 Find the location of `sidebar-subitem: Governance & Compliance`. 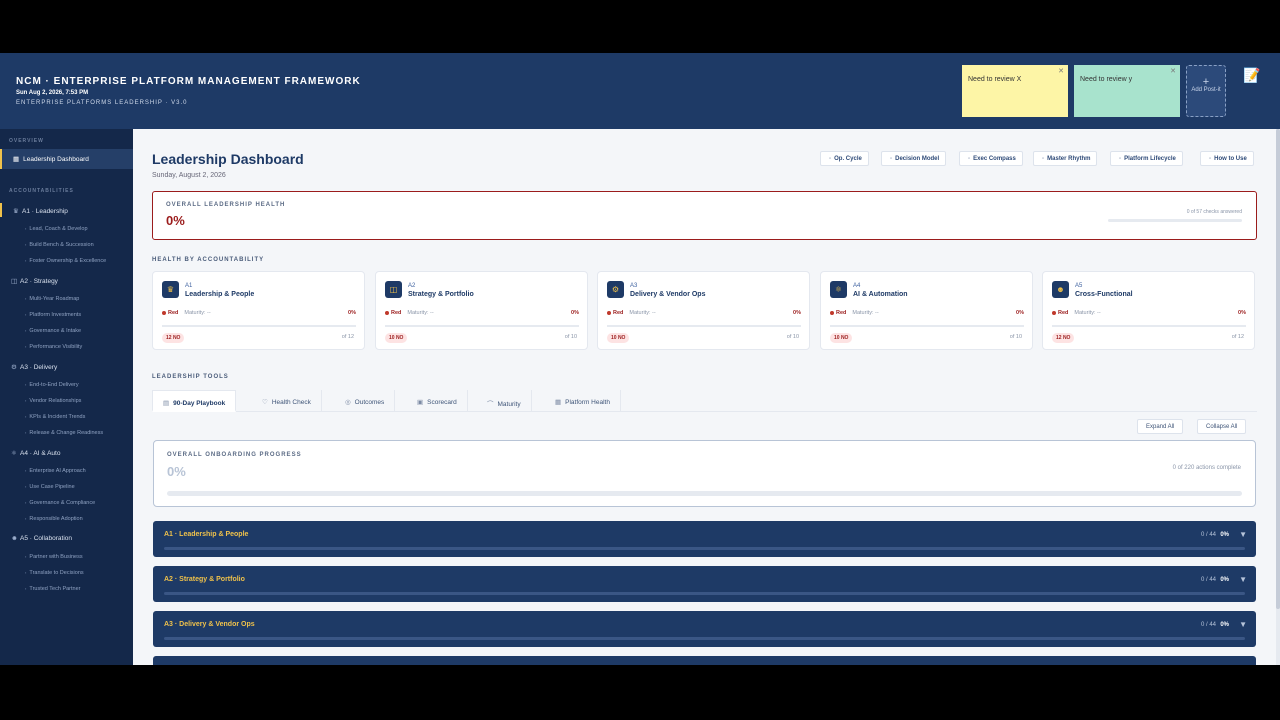

sidebar-subitem: Governance & Compliance is located at coordinates (60, 503).